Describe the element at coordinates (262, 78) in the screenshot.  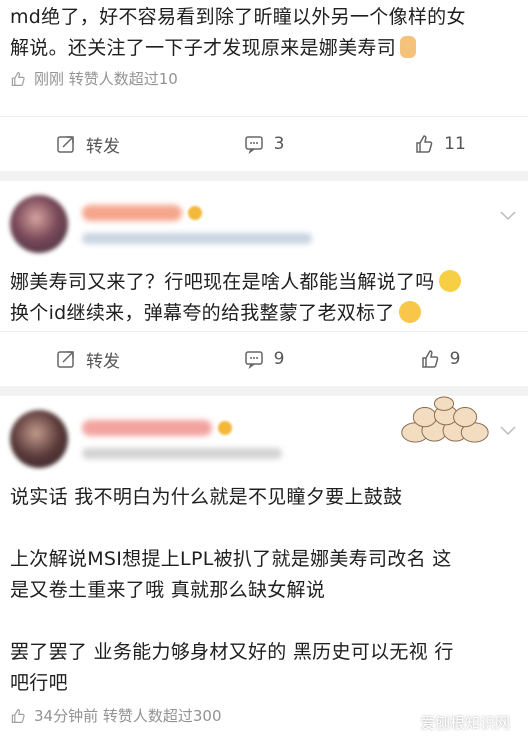
I see `comment-meta: 刚刚 转赞人数超过10` at that location.